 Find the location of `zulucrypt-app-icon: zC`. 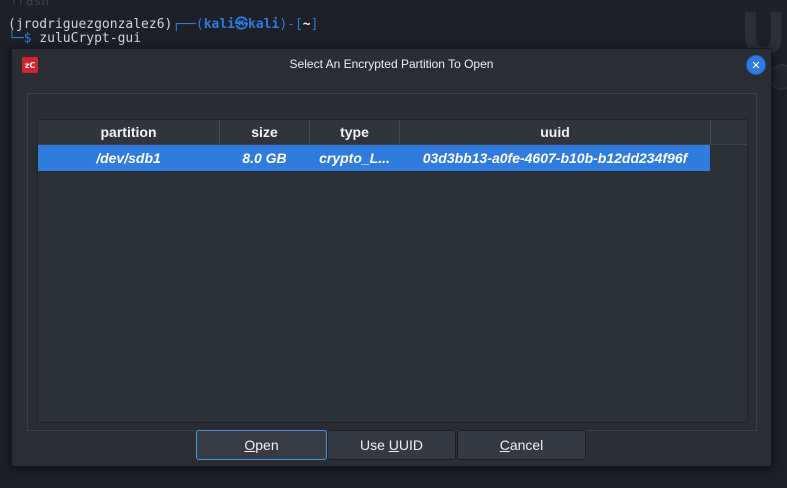

zulucrypt-app-icon: zC is located at coordinates (30, 65).